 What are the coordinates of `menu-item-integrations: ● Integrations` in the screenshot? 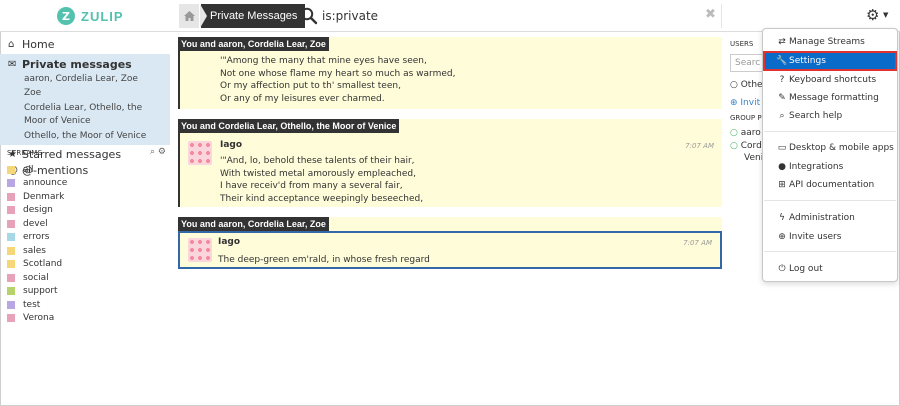 It's located at (830, 166).